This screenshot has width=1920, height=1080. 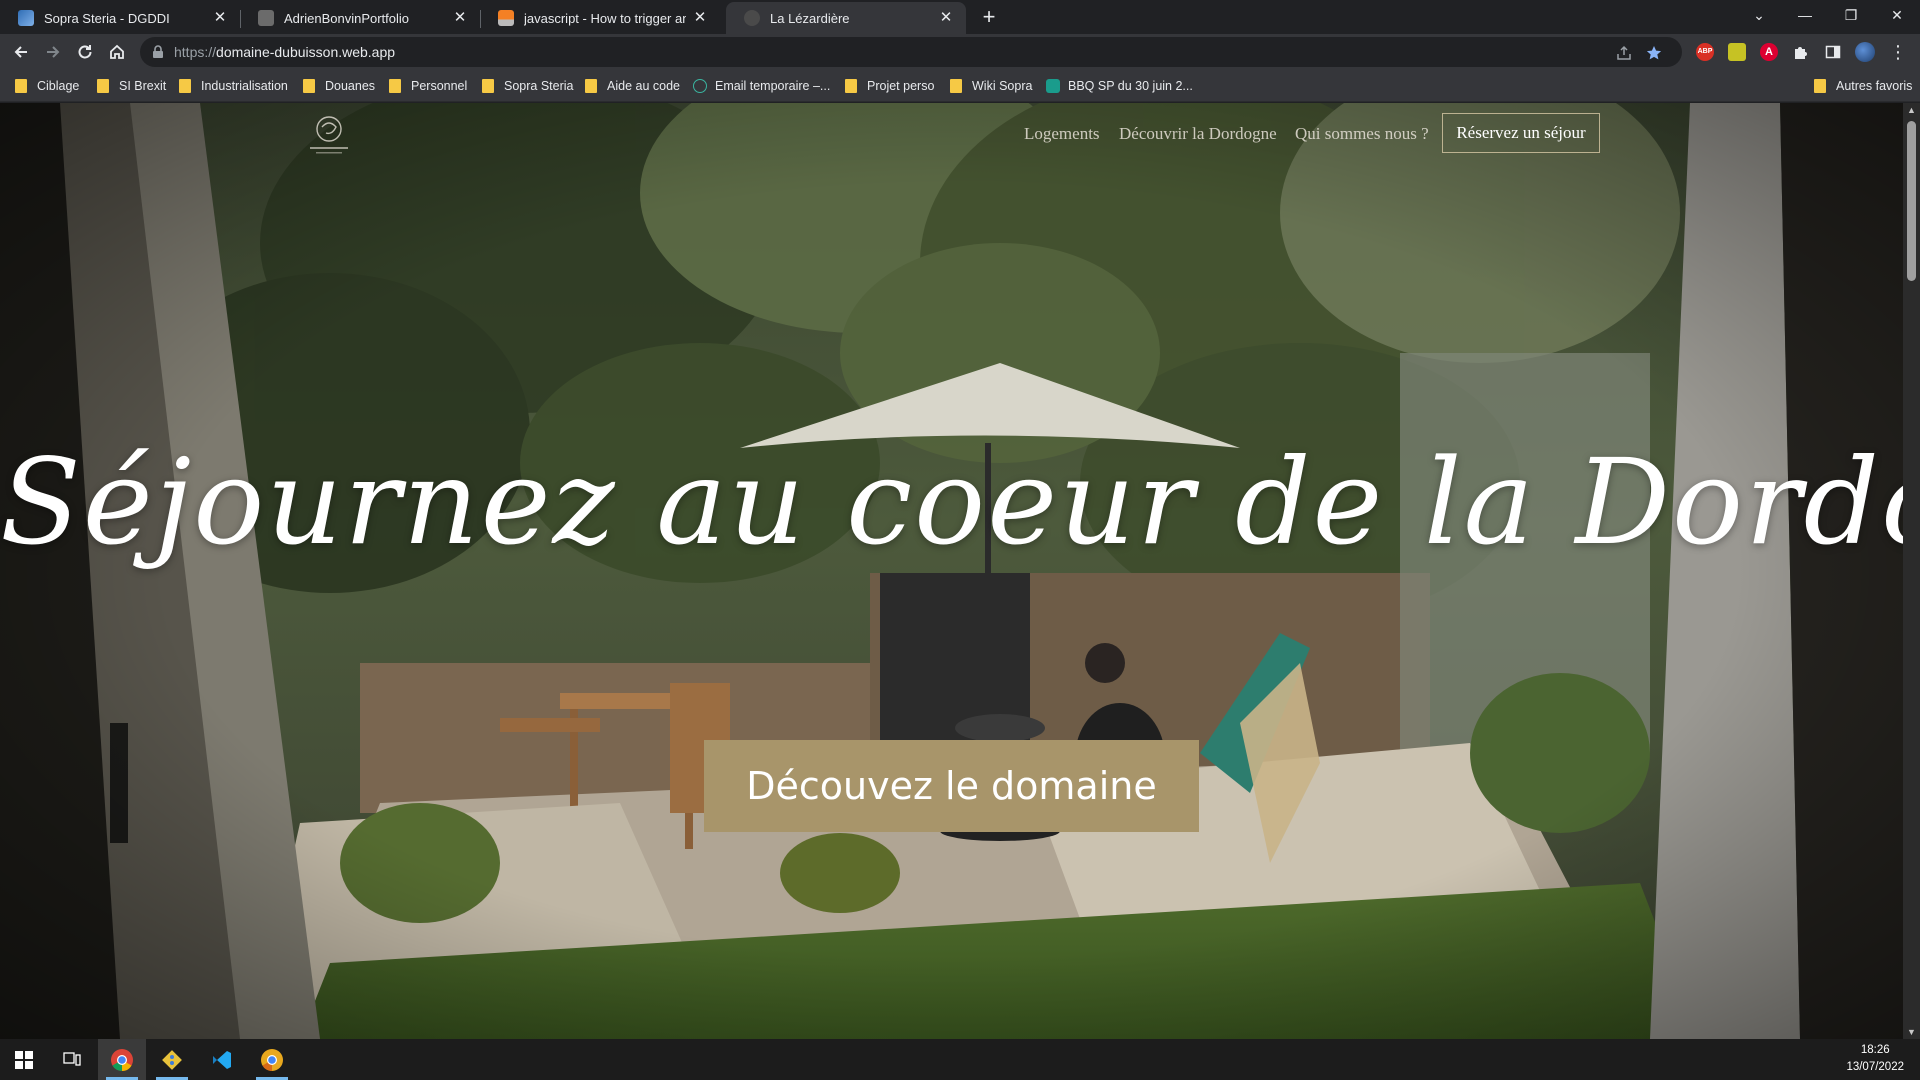 What do you see at coordinates (1897, 15) in the screenshot?
I see `close-window-button: ✕` at bounding box center [1897, 15].